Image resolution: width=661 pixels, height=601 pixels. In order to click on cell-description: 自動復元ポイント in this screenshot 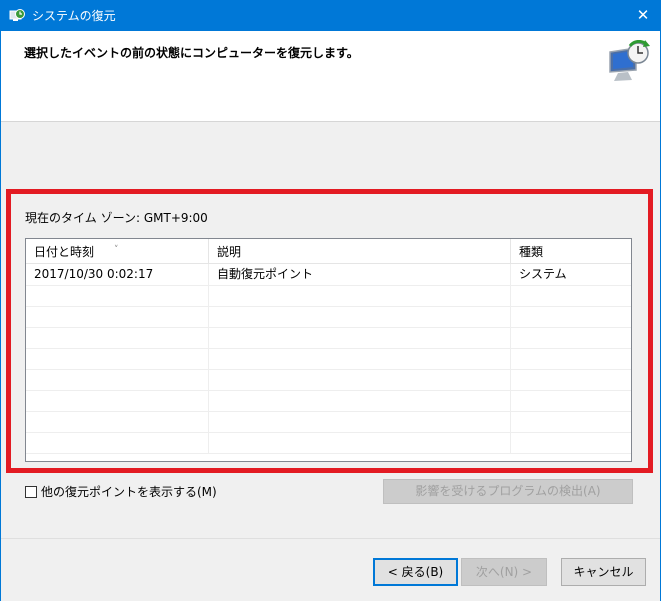, I will do `click(360, 274)`.